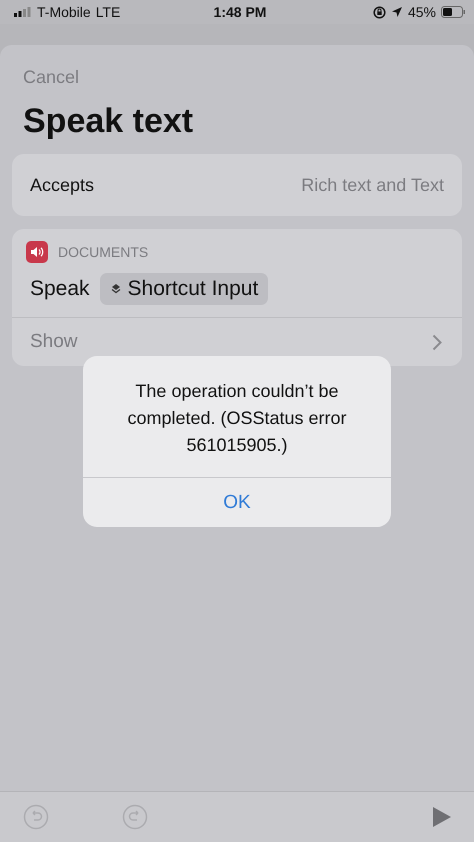 Image resolution: width=474 pixels, height=842 pixels. I want to click on network-type: LTE, so click(108, 12).